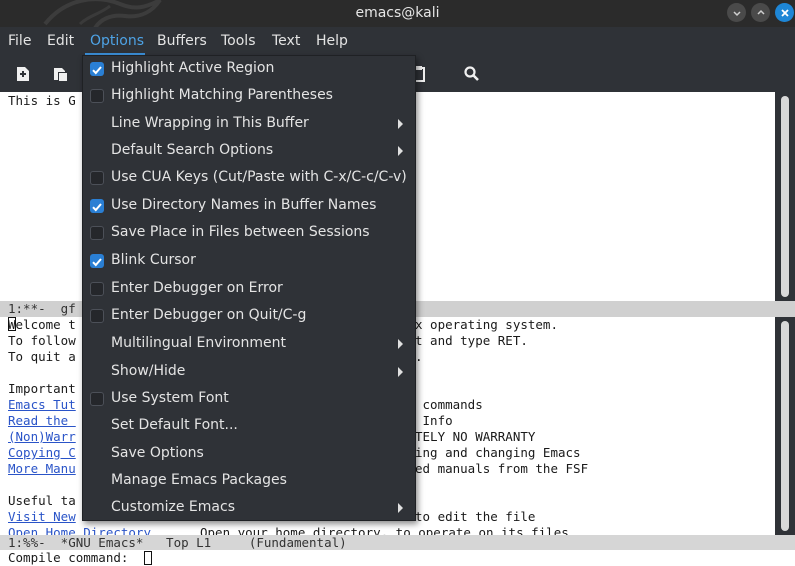 The image size is (795, 566). Describe the element at coordinates (222, 95) in the screenshot. I see `options-menu-item-label: Highlight Matching Parentheses` at that location.